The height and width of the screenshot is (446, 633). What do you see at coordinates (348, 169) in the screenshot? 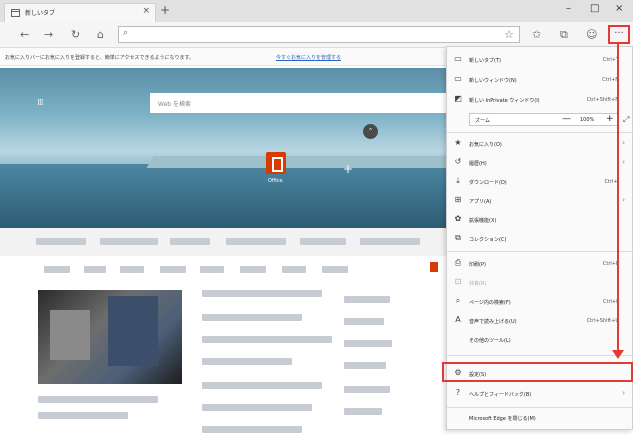
I see `add-site-icon: +` at bounding box center [348, 169].